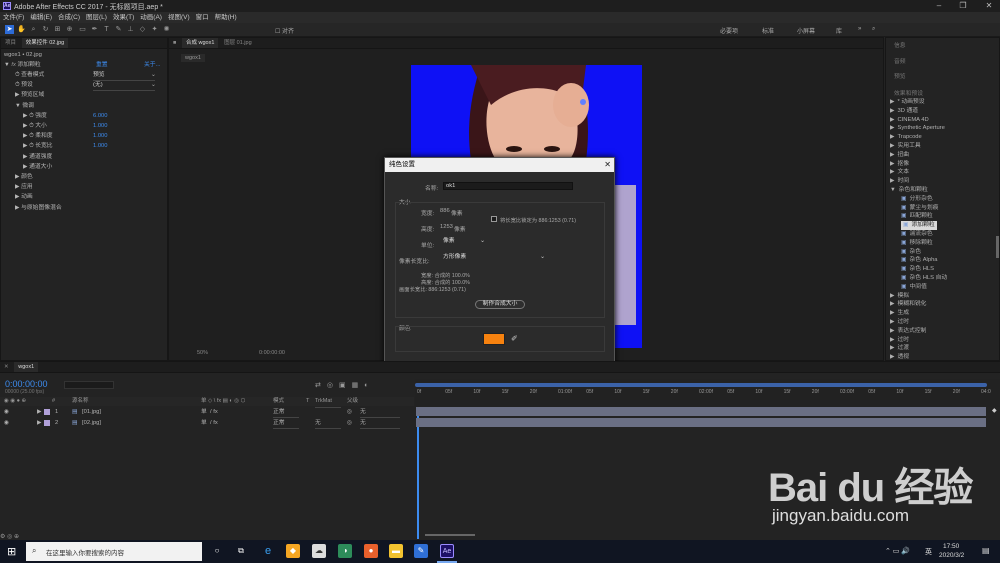 Image resolution: width=1000 pixels, height=563 pixels. I want to click on pan-behind-tool-icon: ⊕, so click(69, 29).